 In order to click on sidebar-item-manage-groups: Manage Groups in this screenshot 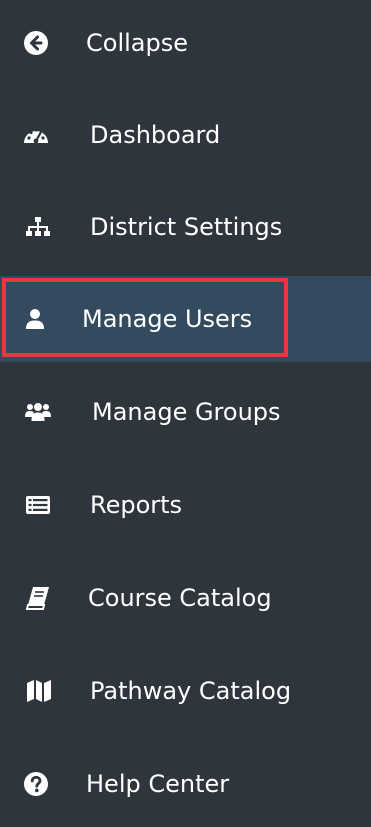, I will do `click(185, 412)`.